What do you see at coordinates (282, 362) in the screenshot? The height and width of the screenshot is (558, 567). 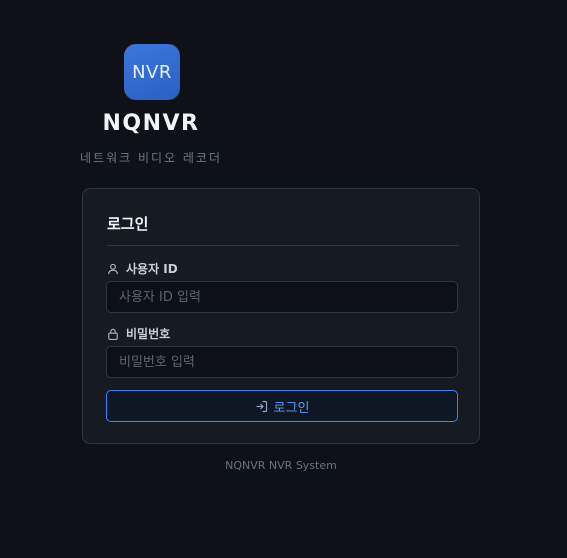 I see `password-input` at bounding box center [282, 362].